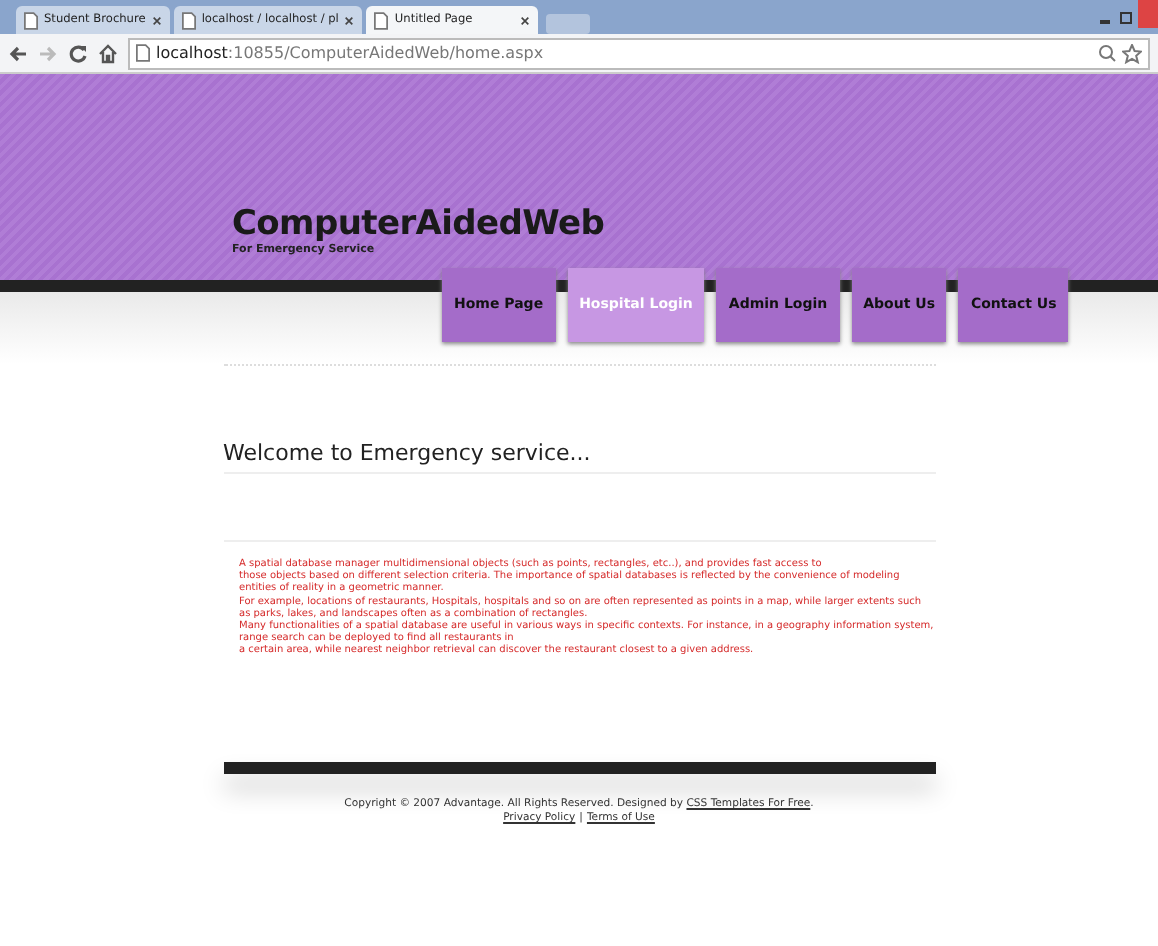 This screenshot has height=946, width=1158. I want to click on address-field: localhost:10855/ComputerAidedWeb/home.aspx, so click(639, 53).